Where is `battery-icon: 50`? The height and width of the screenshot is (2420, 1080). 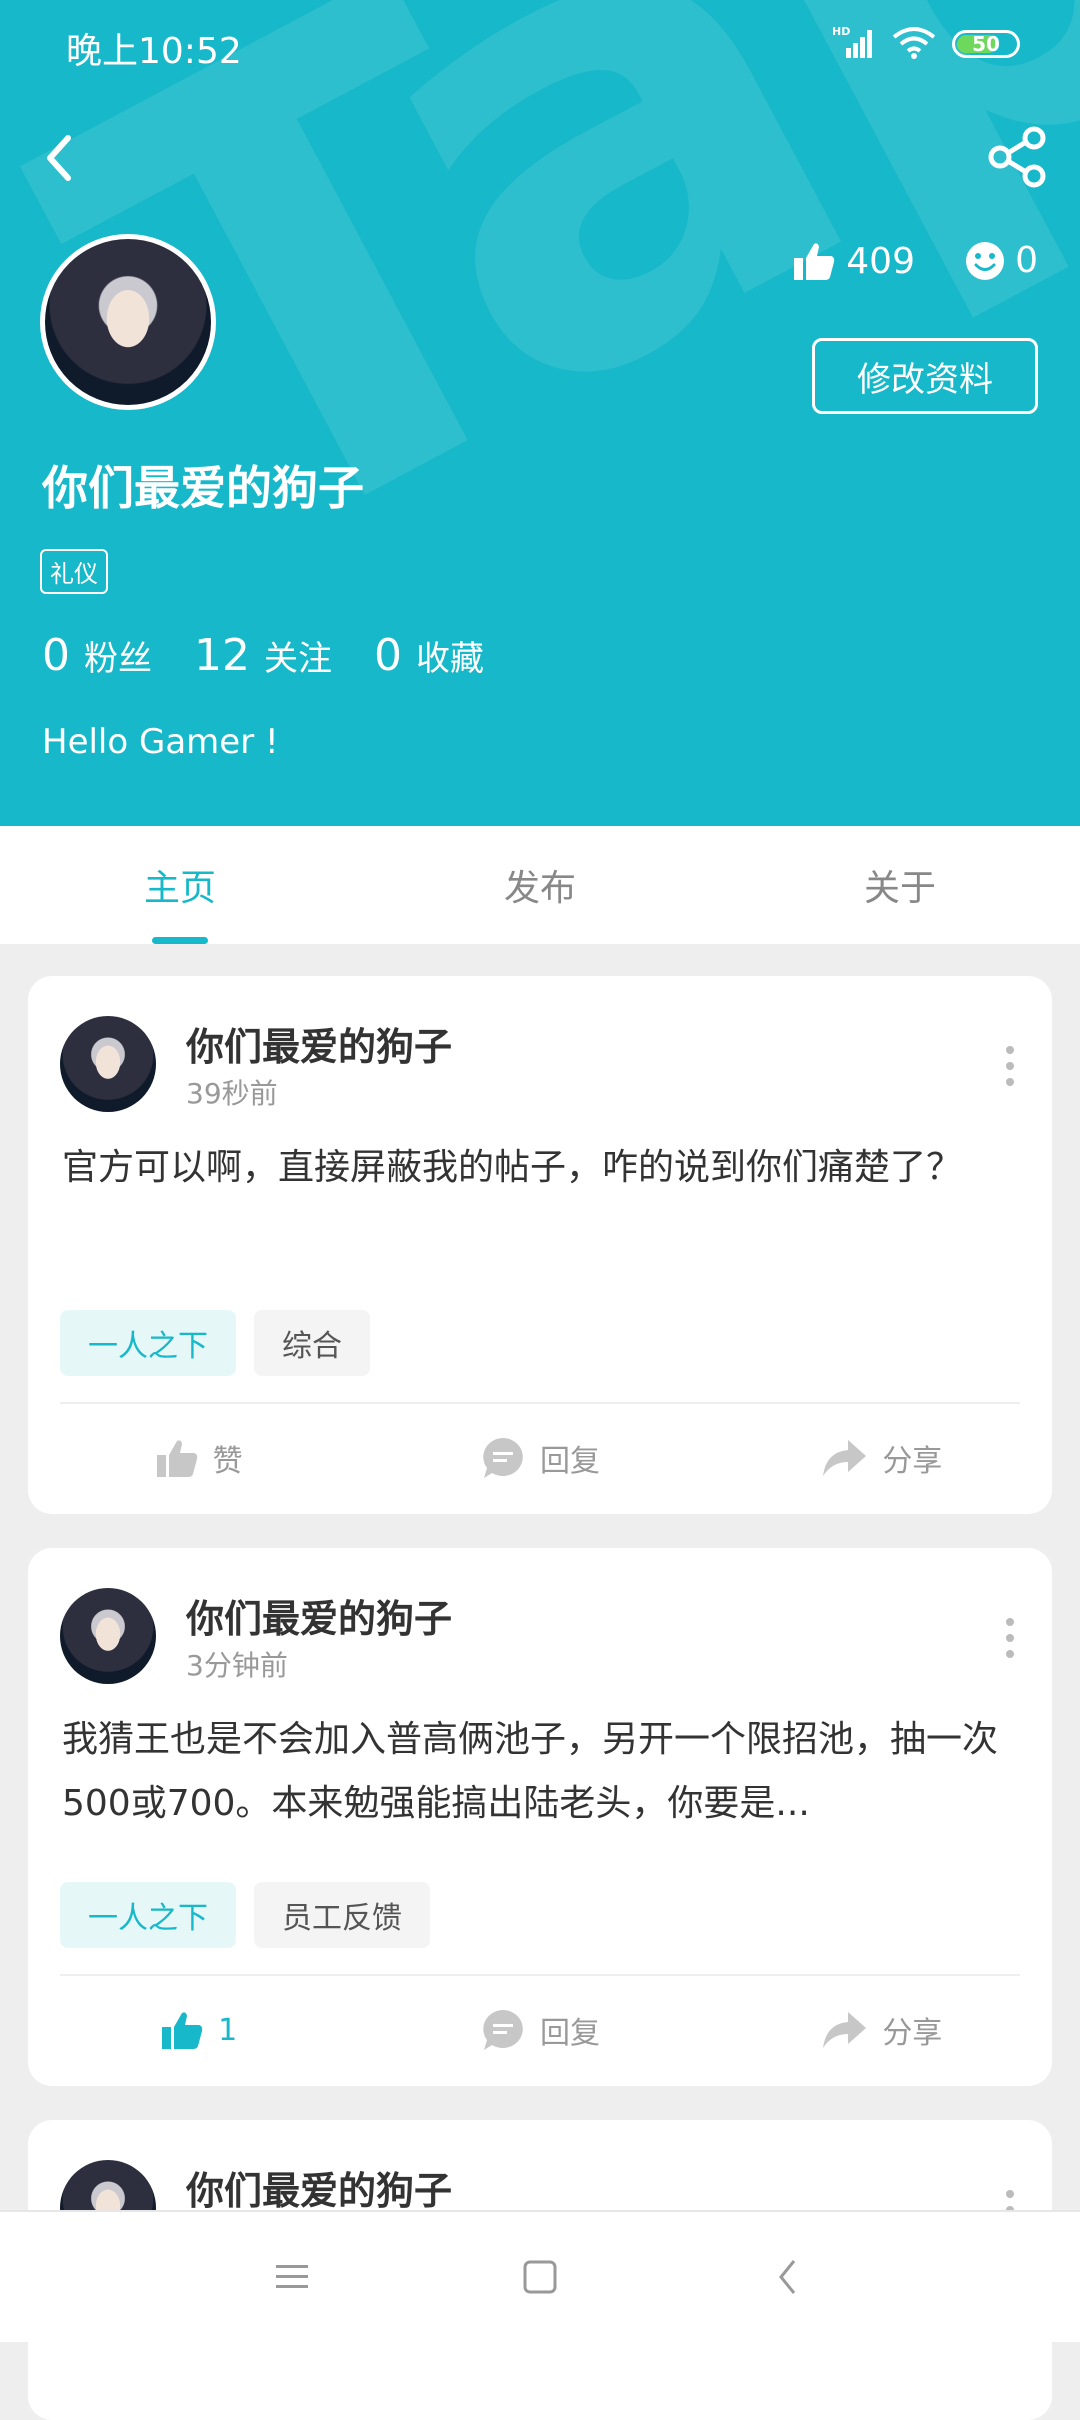
battery-icon: 50 is located at coordinates (986, 44).